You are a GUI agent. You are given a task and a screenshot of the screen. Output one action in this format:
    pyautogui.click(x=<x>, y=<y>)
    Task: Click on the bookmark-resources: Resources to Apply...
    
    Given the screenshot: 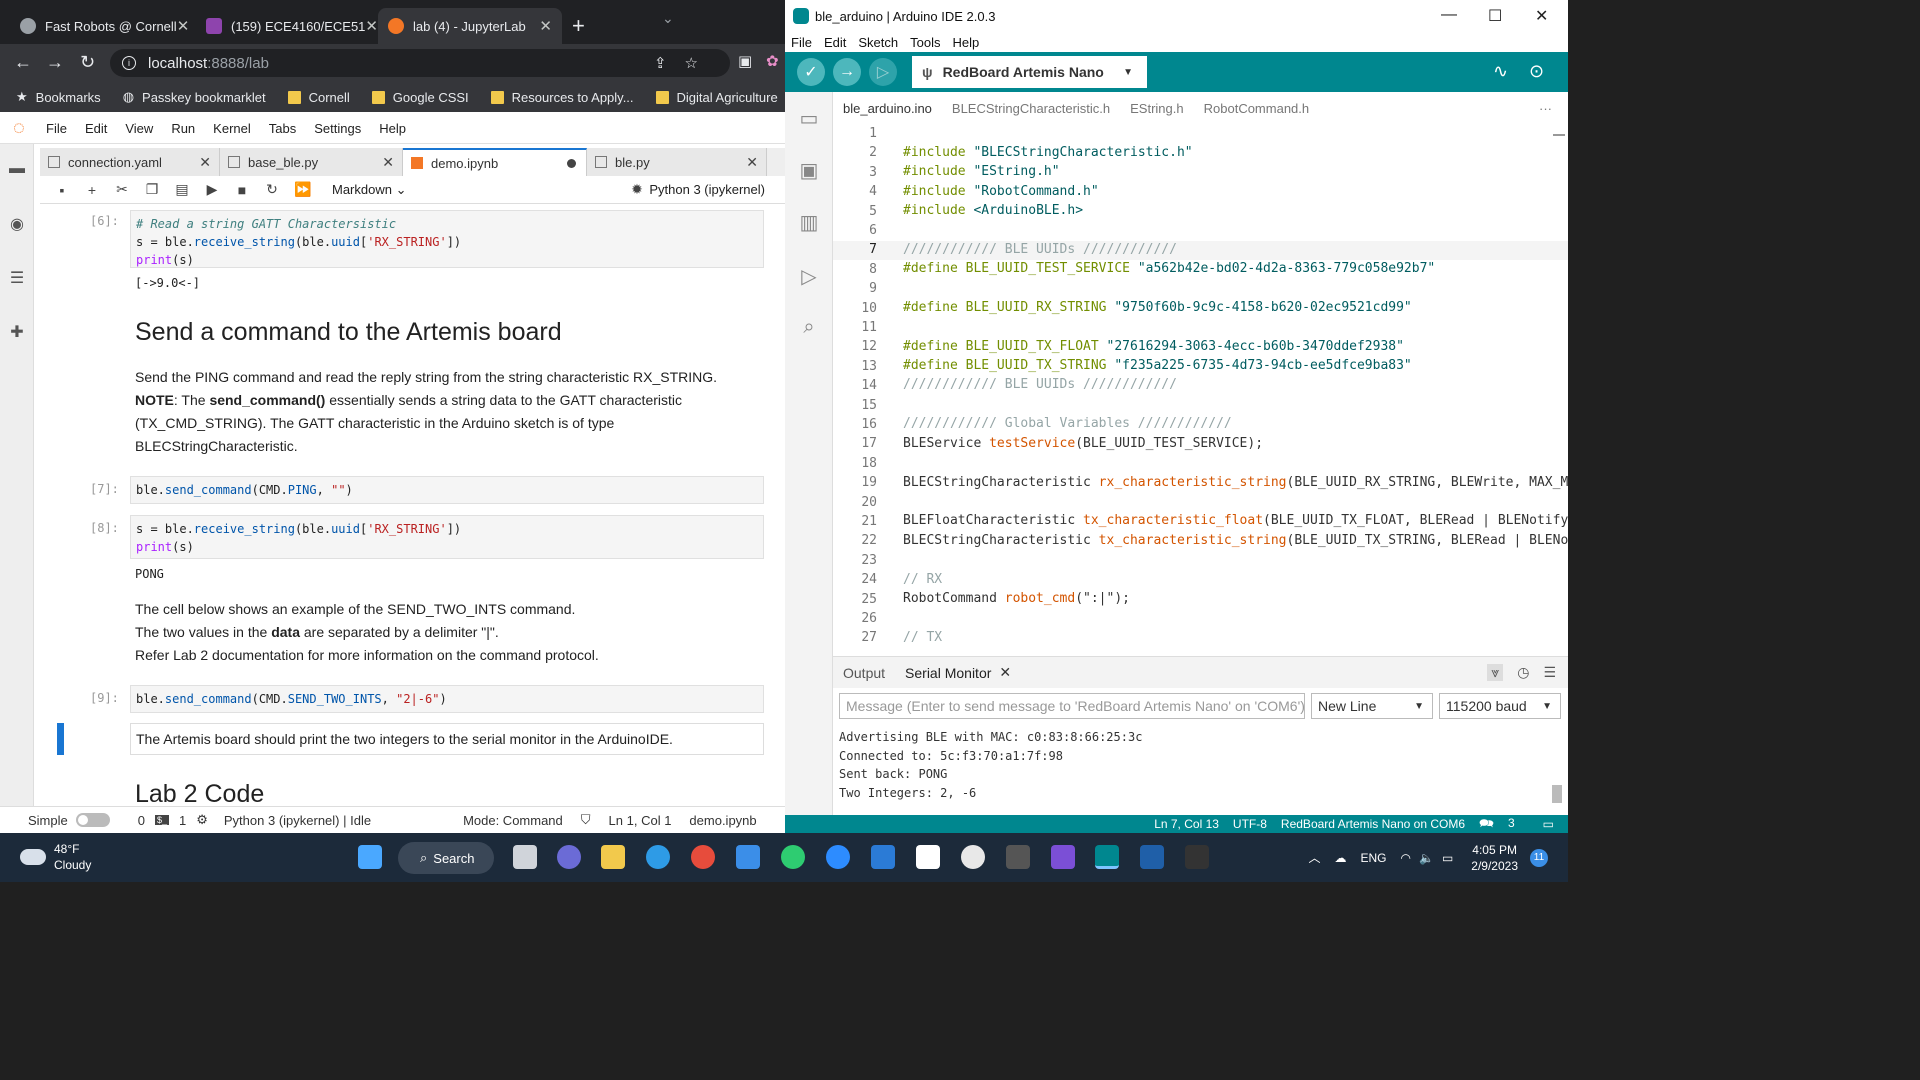 What is the action you would take?
    pyautogui.click(x=562, y=97)
    